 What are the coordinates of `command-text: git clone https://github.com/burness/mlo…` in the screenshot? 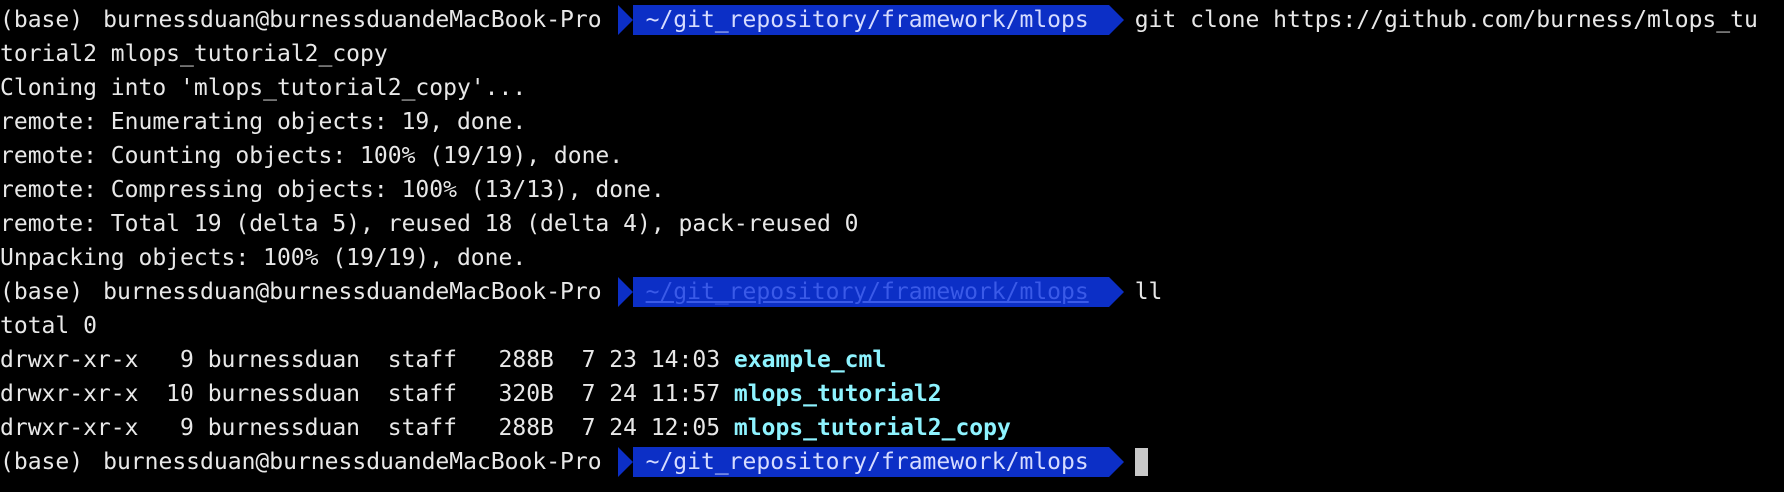 It's located at (1446, 20).